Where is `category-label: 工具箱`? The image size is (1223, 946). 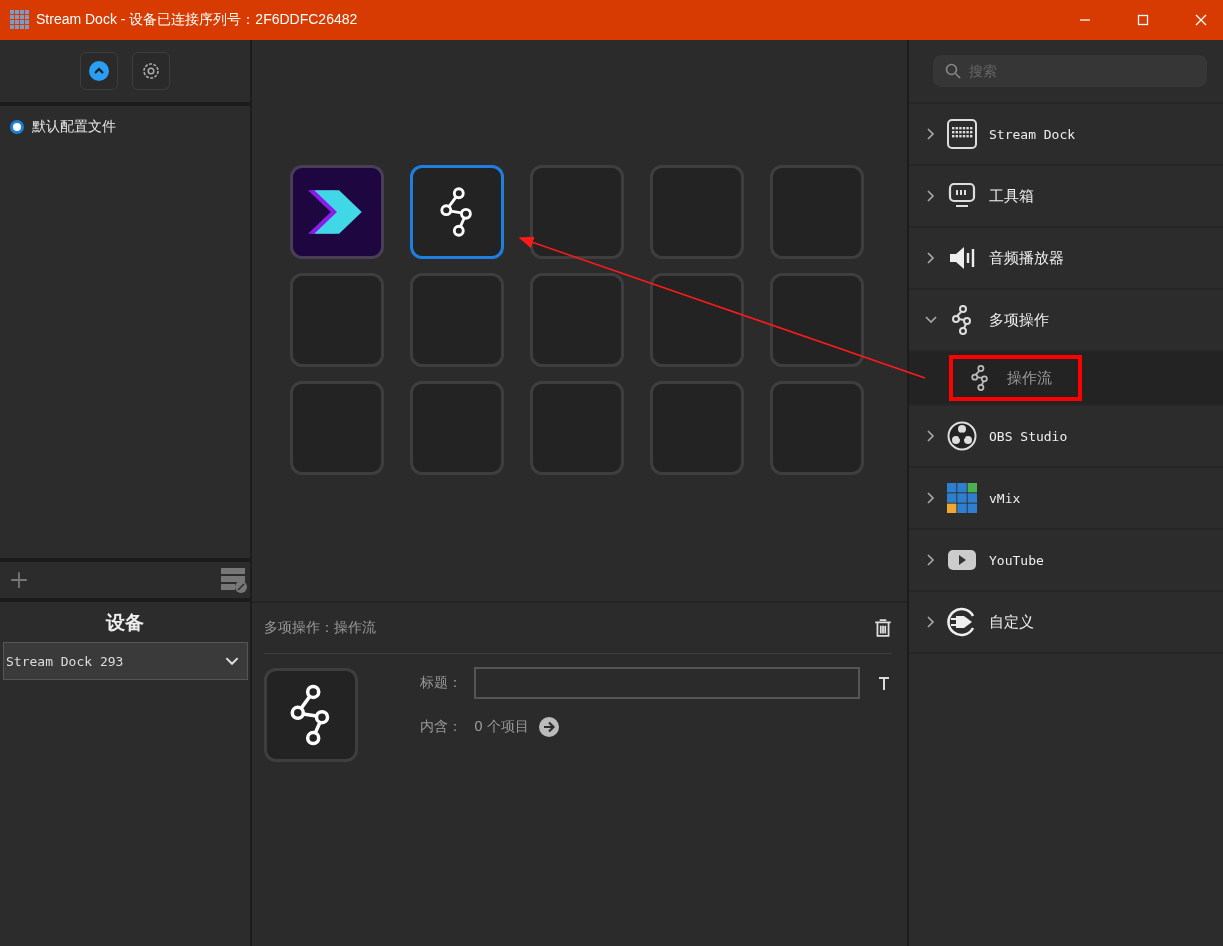
category-label: 工具箱 is located at coordinates (1011, 196).